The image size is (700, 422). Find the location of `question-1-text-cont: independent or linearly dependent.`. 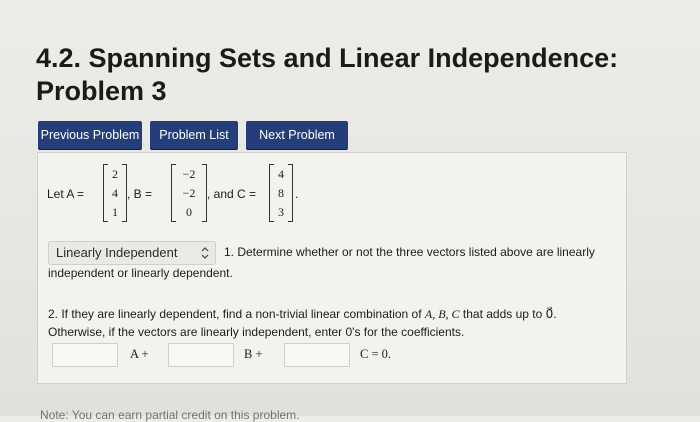

question-1-text-cont: independent or linearly dependent. is located at coordinates (140, 273).